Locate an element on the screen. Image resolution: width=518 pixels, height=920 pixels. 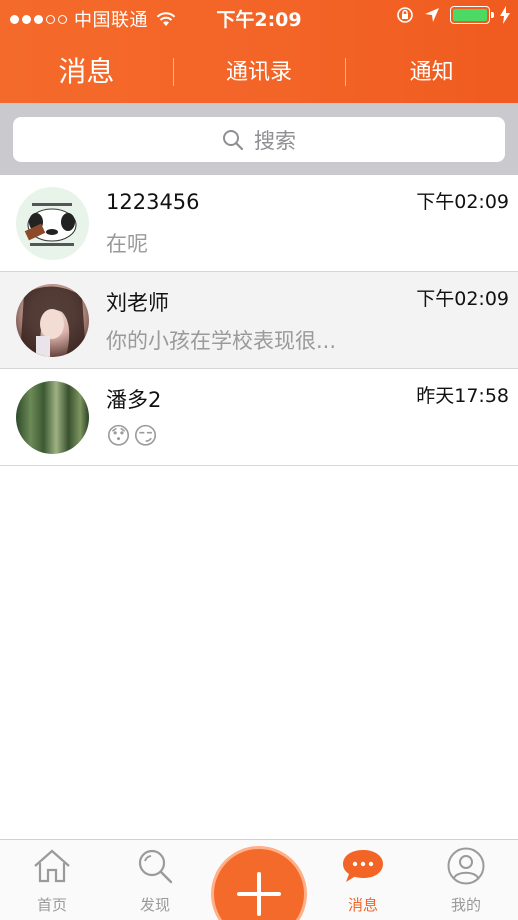
tab-notifications: 通知 is located at coordinates (431, 70).